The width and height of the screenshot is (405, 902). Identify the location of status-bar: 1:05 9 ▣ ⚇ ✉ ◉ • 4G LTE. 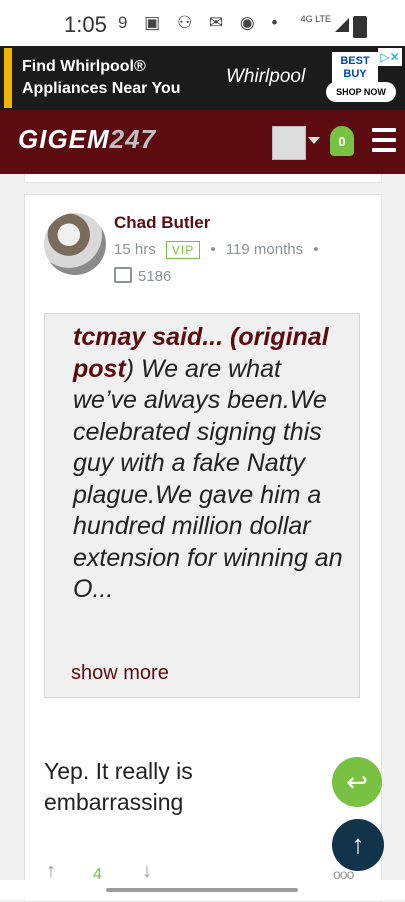
(202, 23).